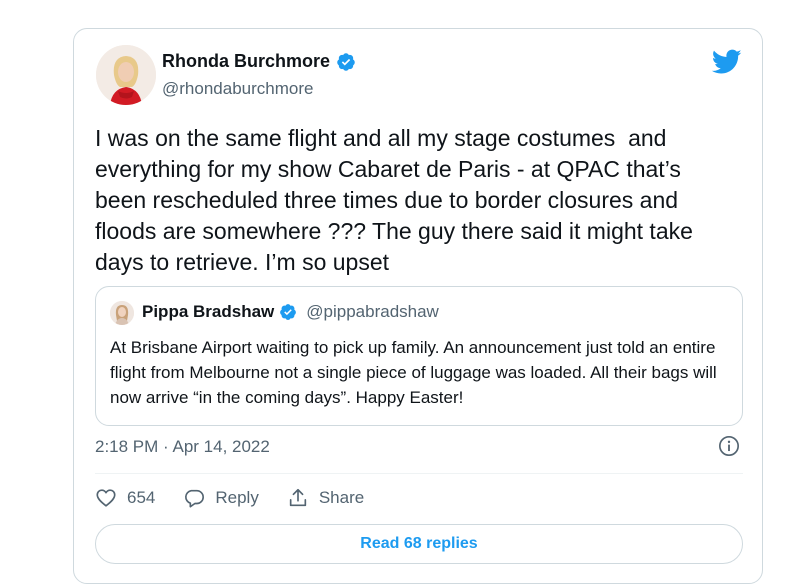  What do you see at coordinates (729, 446) in the screenshot?
I see `info-icon` at bounding box center [729, 446].